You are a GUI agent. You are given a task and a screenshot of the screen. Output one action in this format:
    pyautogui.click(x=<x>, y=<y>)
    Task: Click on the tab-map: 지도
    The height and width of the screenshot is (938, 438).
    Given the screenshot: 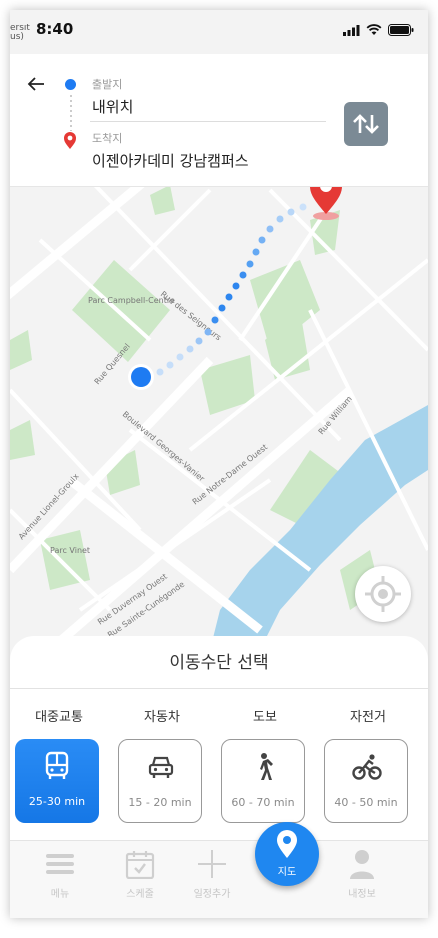 What is the action you would take?
    pyautogui.click(x=287, y=854)
    